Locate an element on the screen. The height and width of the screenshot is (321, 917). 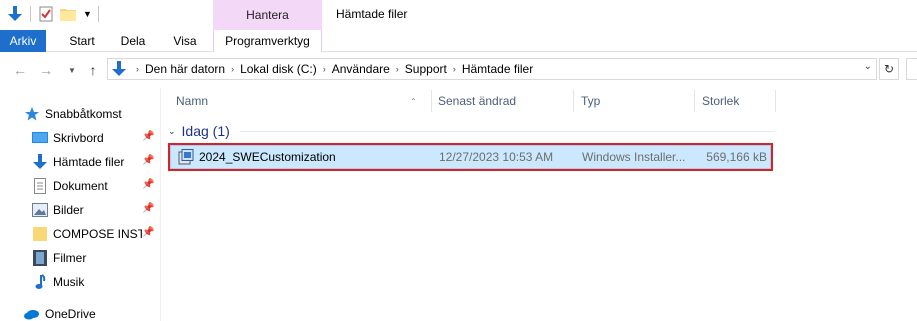
address-dropdown-icon: ⌄ is located at coordinates (868, 66).